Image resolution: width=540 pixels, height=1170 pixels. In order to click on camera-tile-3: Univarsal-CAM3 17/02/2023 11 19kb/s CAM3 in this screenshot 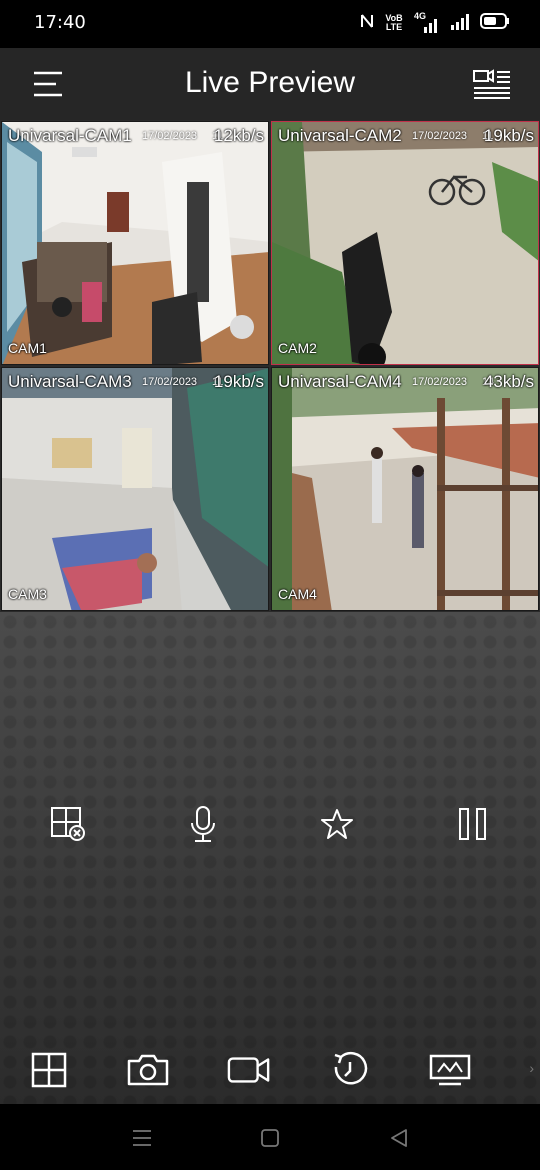, I will do `click(135, 489)`.